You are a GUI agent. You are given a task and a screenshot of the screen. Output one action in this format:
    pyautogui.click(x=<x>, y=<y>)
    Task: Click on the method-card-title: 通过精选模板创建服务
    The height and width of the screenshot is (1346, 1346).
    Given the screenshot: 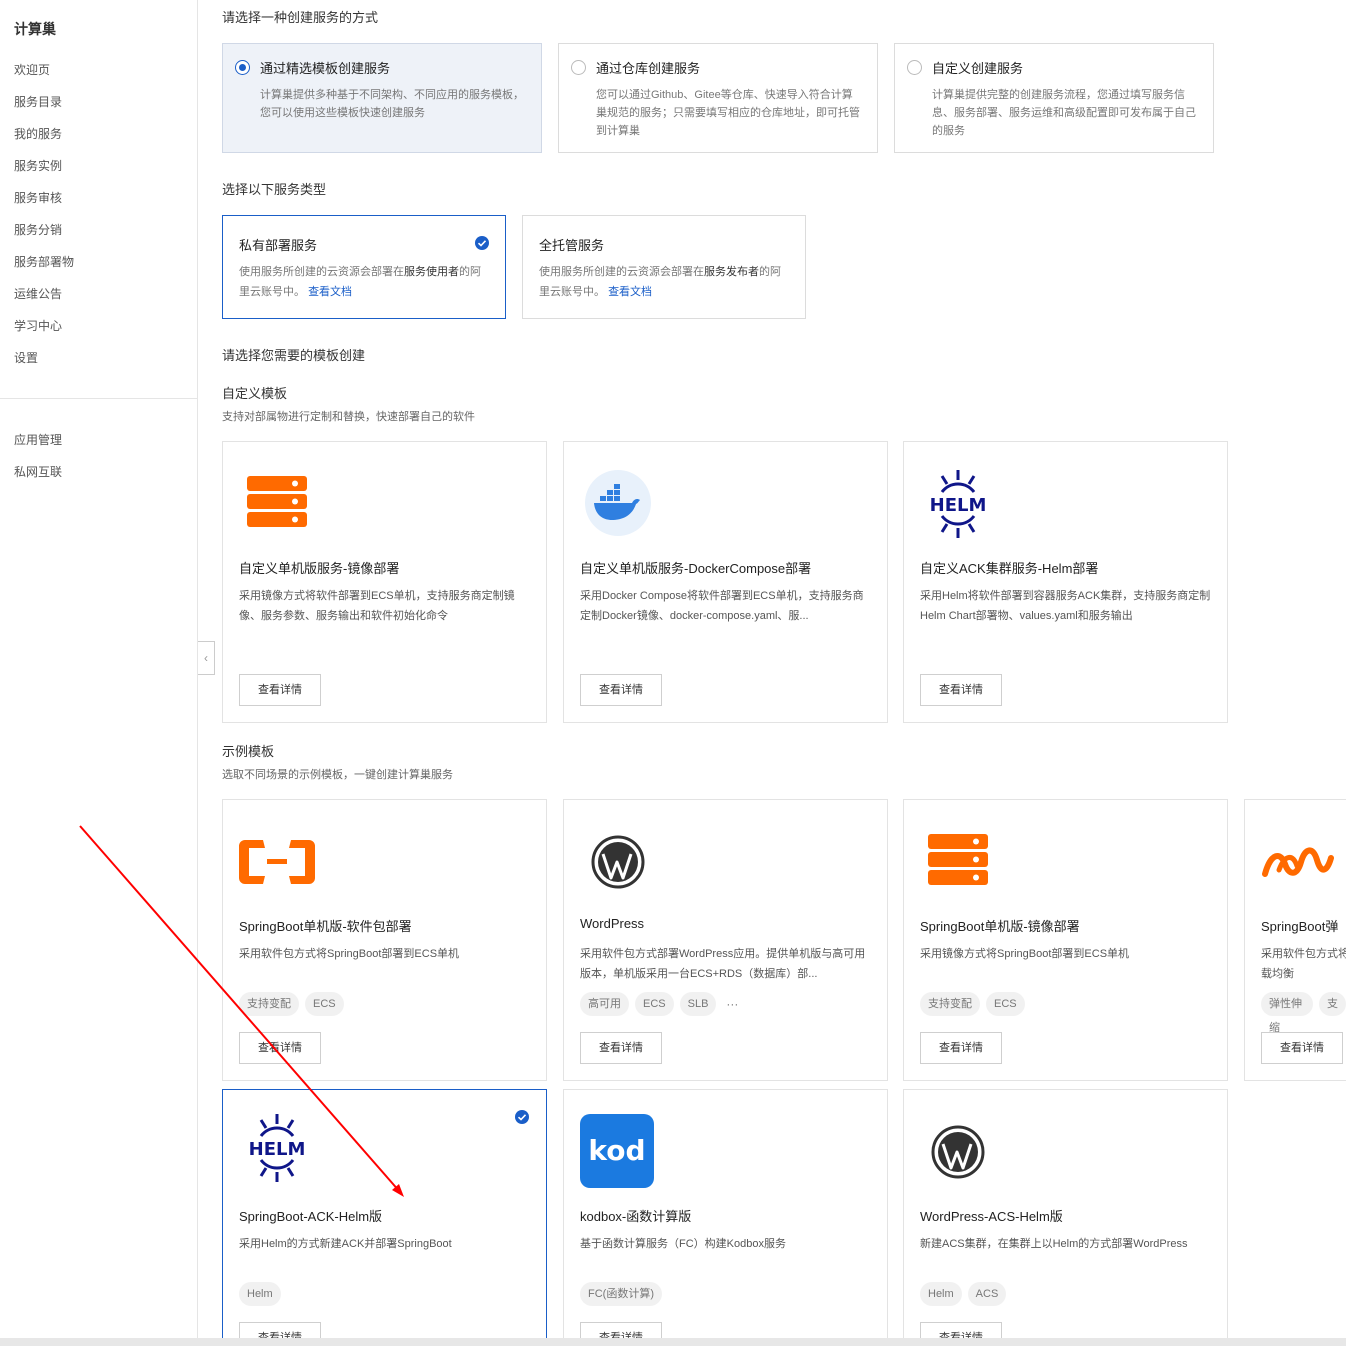 What is the action you would take?
    pyautogui.click(x=325, y=68)
    